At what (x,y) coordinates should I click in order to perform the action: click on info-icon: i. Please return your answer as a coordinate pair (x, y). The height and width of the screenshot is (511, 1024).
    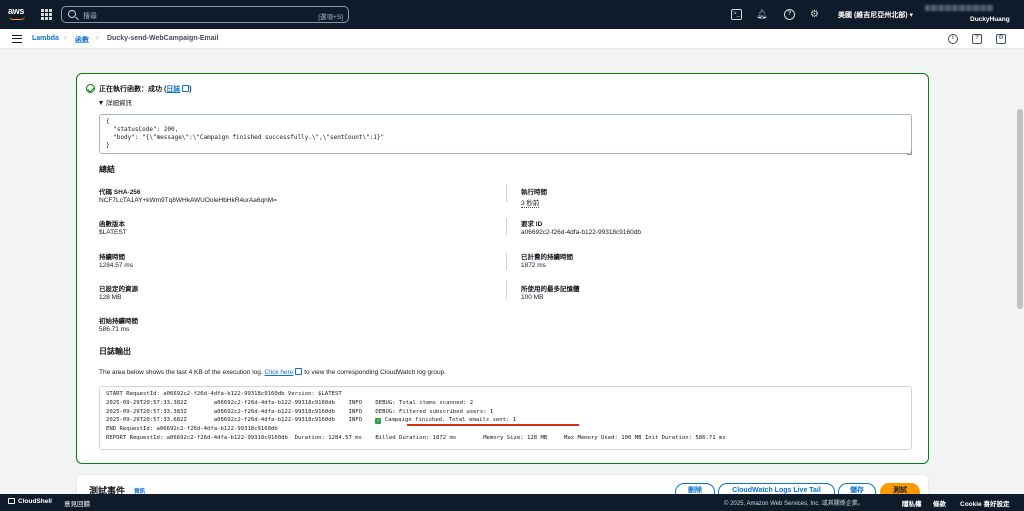
    Looking at the image, I should click on (953, 39).